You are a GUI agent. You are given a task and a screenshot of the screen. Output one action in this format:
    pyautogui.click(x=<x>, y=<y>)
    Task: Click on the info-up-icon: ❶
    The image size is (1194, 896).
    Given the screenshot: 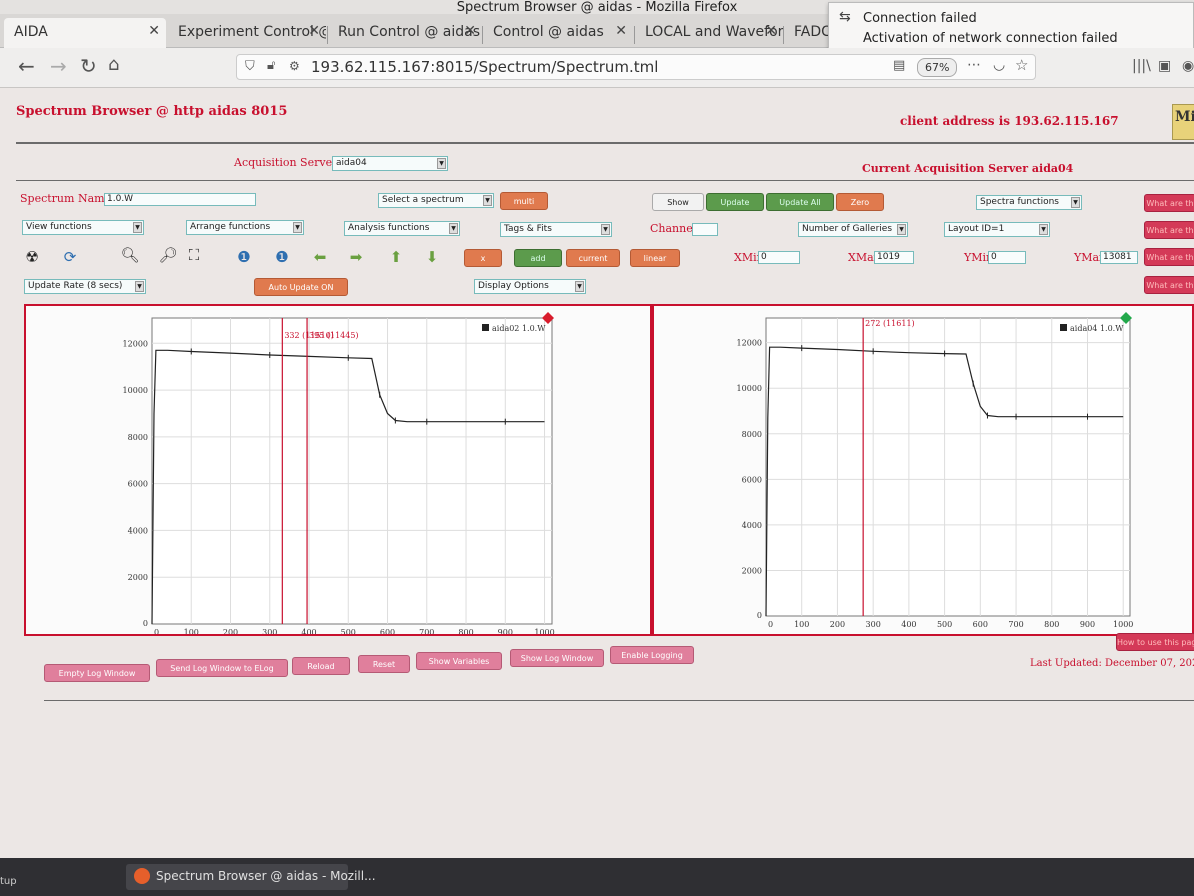 What is the action you would take?
    pyautogui.click(x=282, y=257)
    